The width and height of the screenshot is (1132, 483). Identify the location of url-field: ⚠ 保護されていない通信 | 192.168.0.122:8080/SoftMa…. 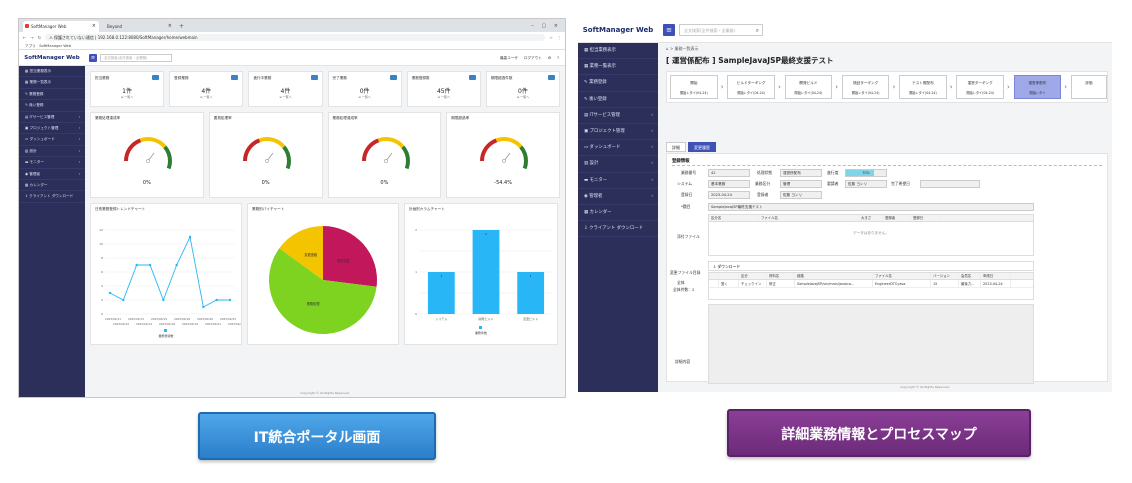
(295, 37).